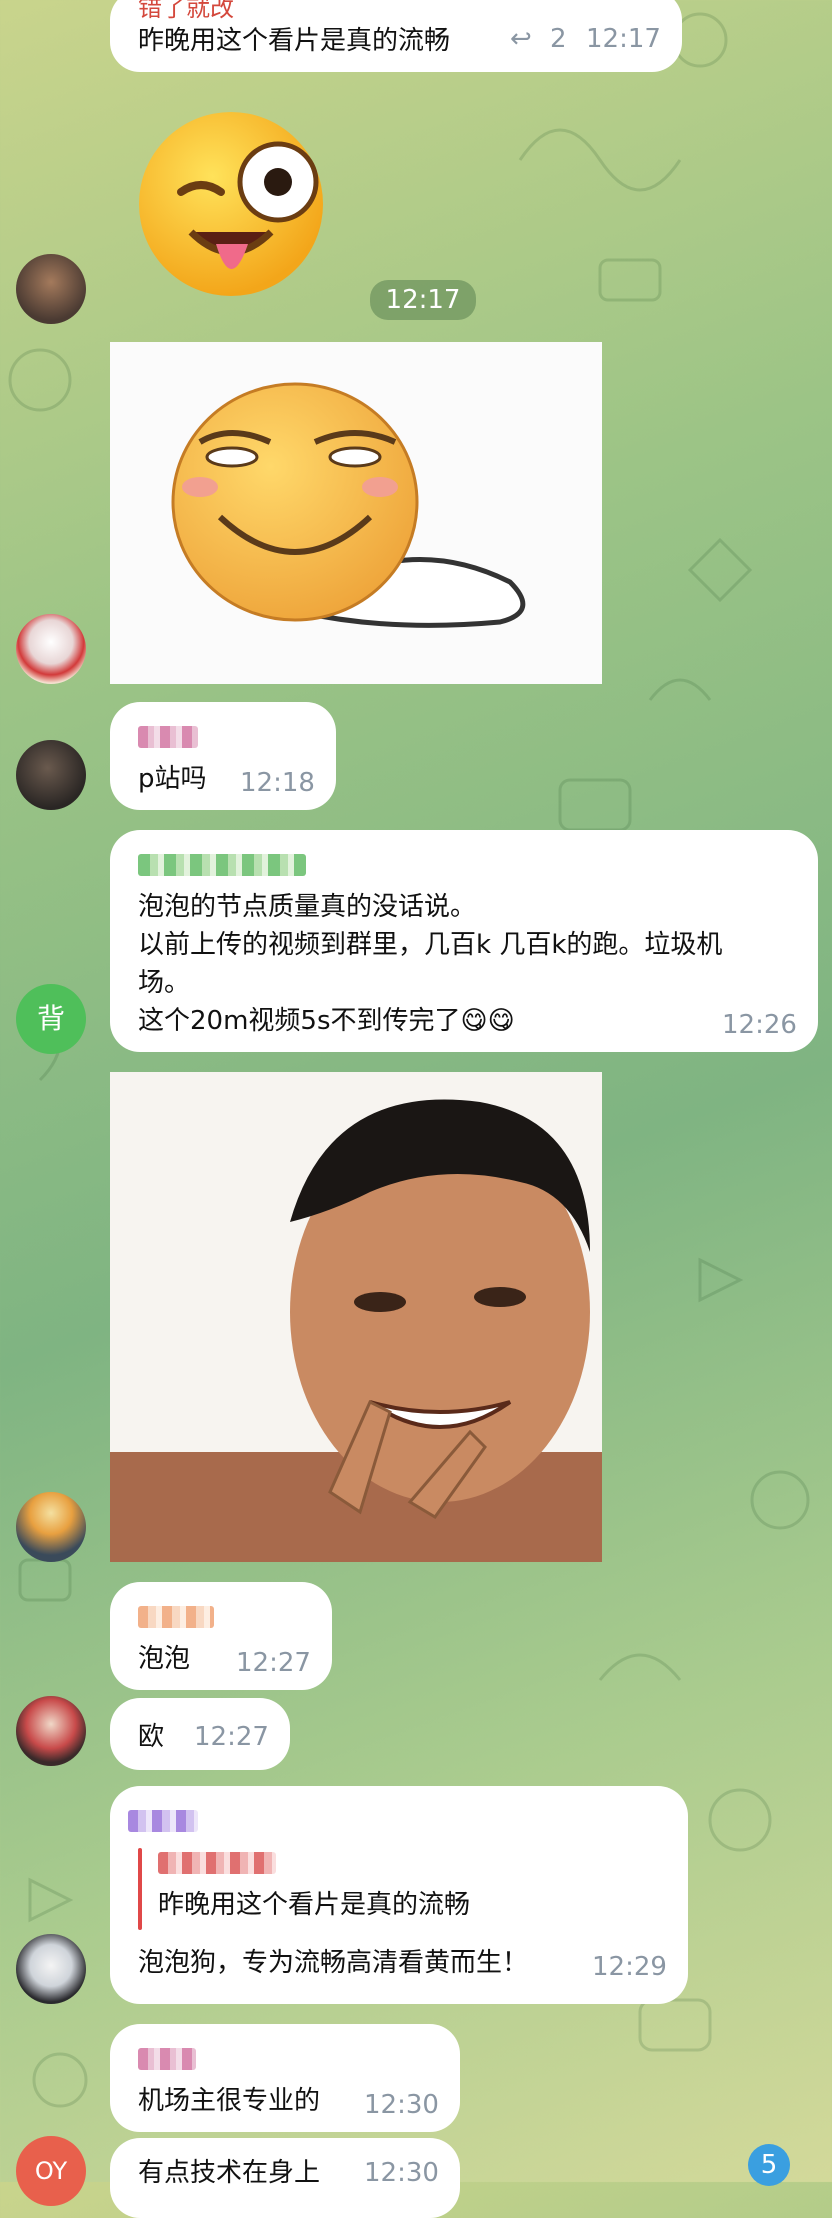 The image size is (832, 2218). I want to click on message-text: 机场主很专业的, so click(229, 2101).